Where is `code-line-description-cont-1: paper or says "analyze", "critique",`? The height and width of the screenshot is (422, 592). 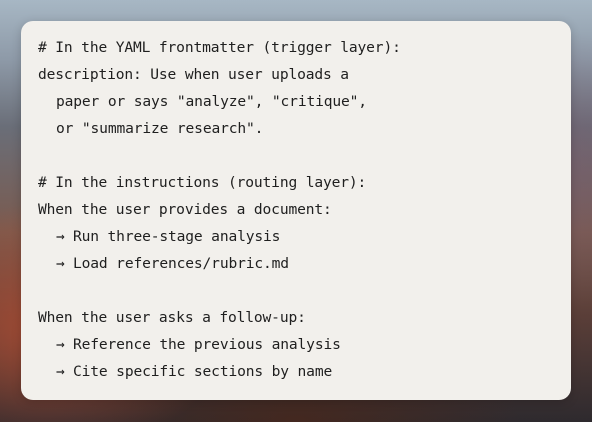 code-line-description-cont-1: paper or says "analyze", "critique", is located at coordinates (304, 101).